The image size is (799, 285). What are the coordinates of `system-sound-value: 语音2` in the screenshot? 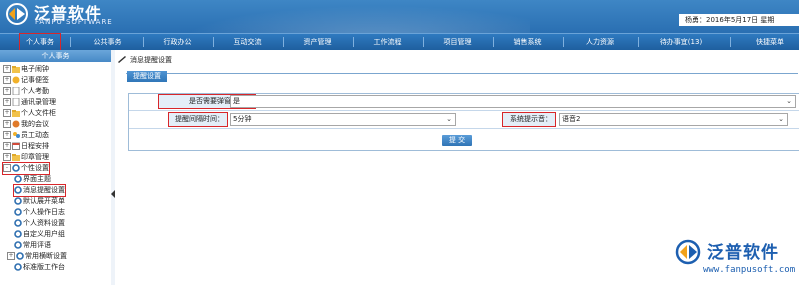 It's located at (571, 119).